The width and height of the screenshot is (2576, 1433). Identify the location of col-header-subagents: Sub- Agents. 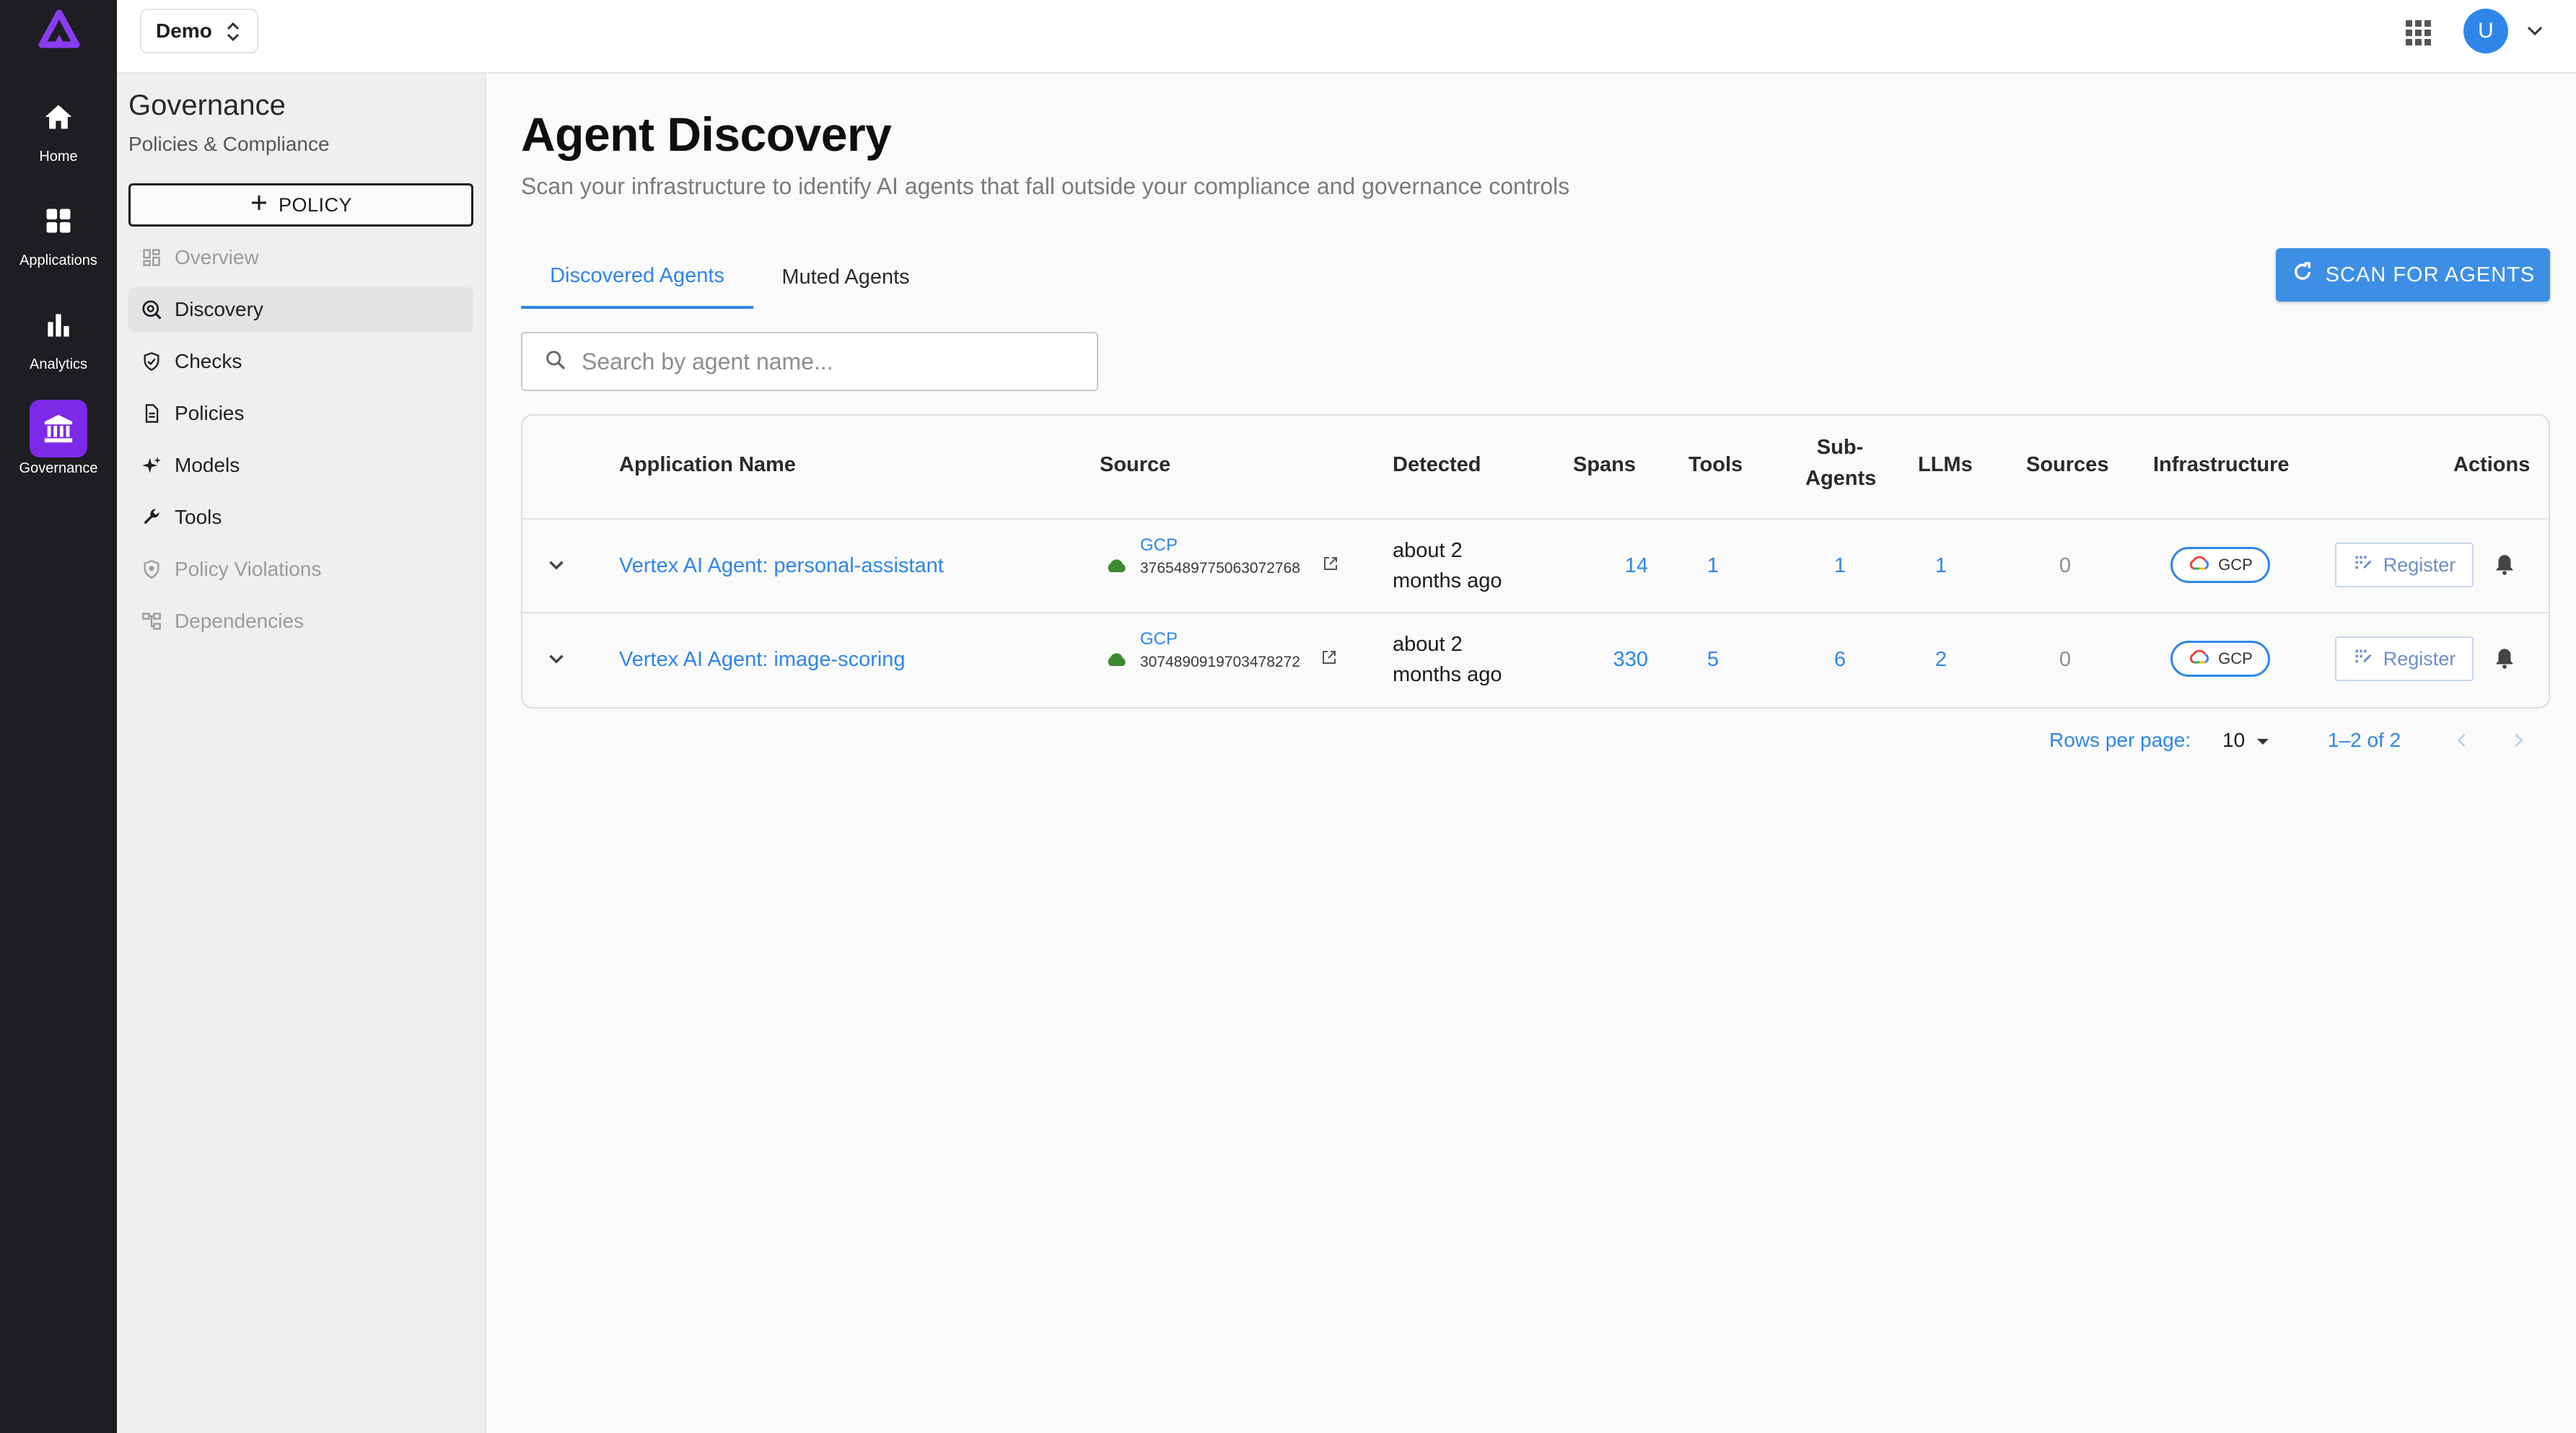
(1841, 463).